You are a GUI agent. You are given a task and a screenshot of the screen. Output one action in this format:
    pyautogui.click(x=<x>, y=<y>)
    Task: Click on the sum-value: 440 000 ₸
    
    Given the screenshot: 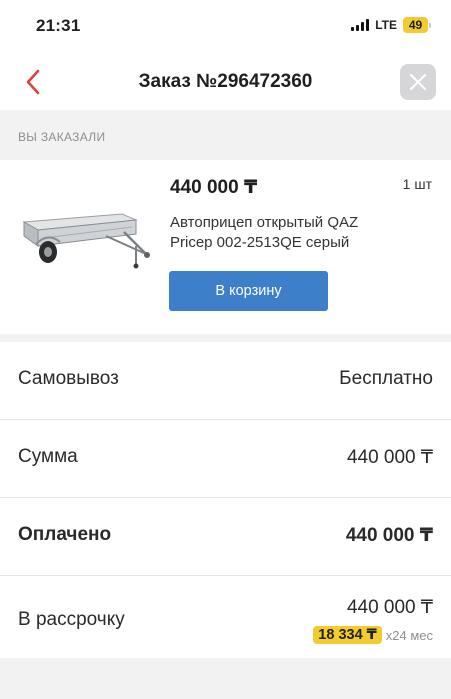 What is the action you would take?
    pyautogui.click(x=389, y=457)
    